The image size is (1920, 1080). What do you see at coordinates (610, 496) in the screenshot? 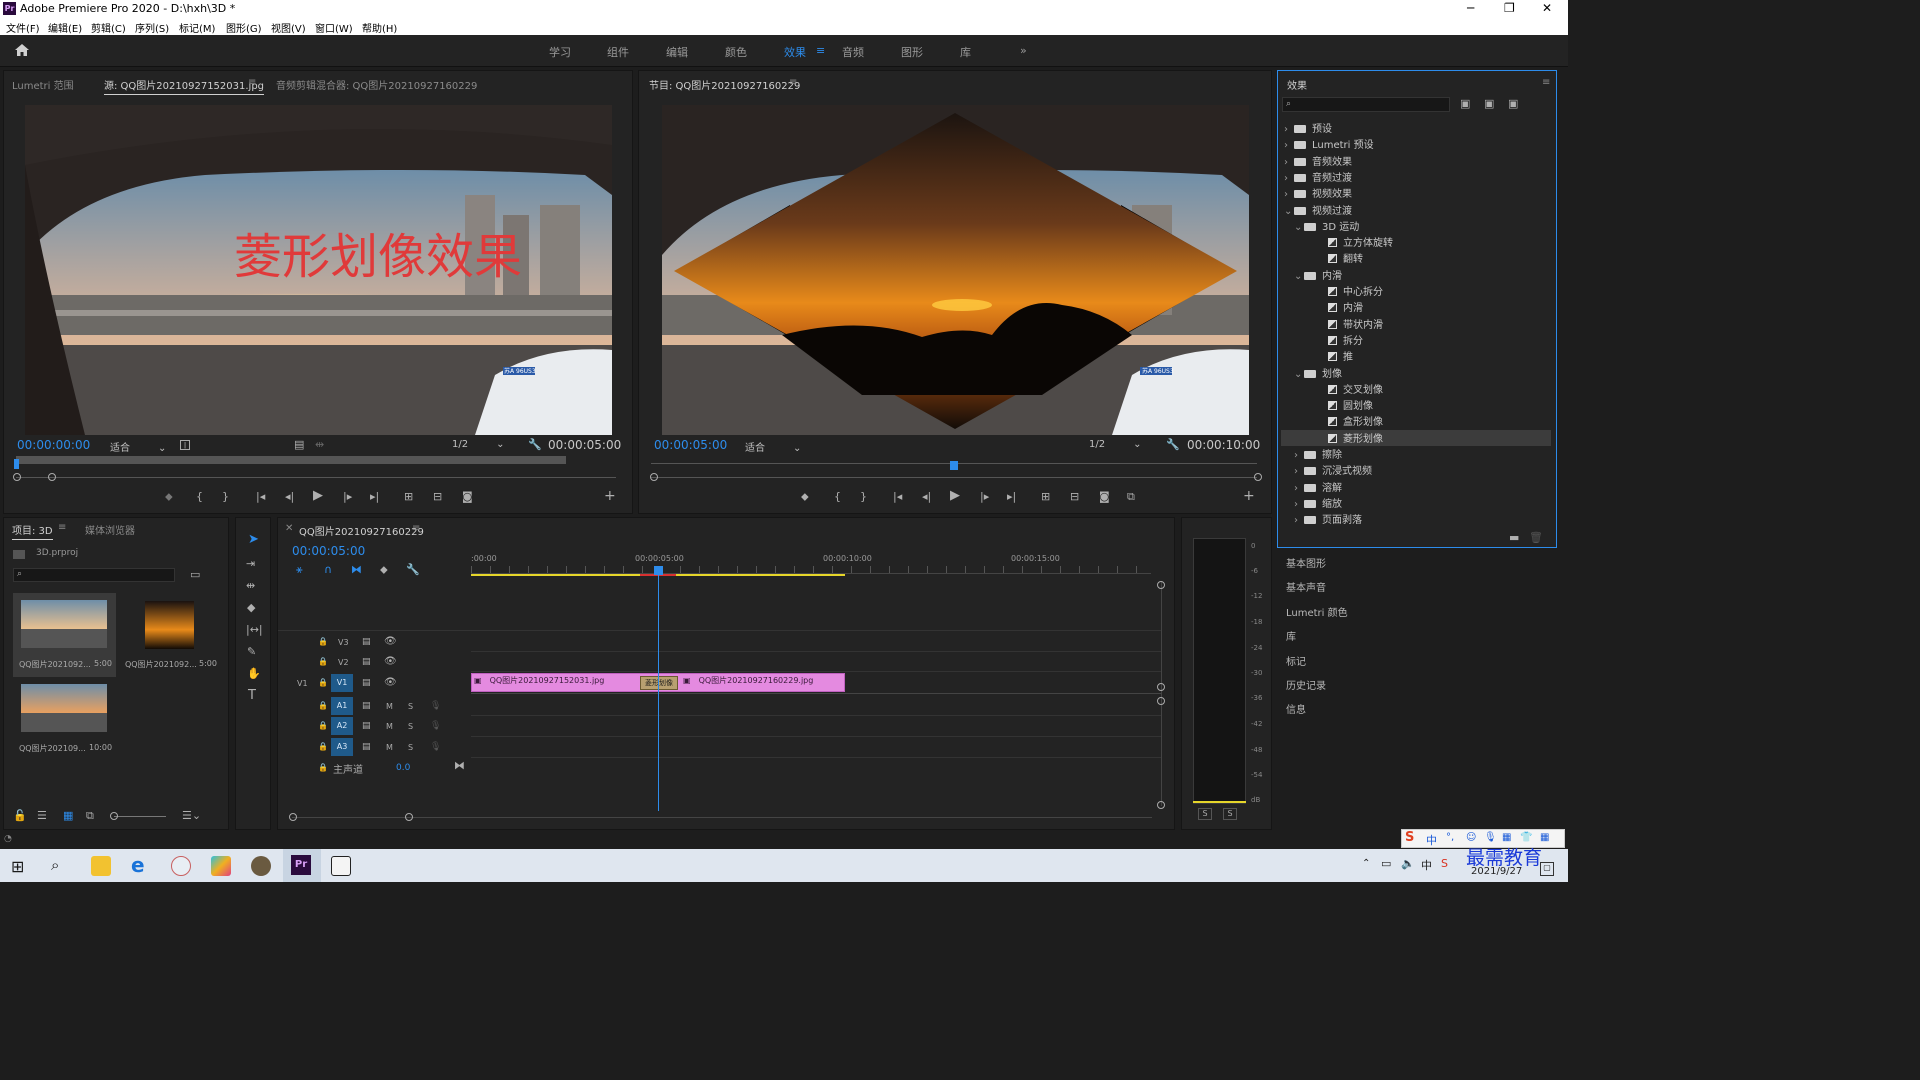
I see `source-add-button-icon: +` at bounding box center [610, 496].